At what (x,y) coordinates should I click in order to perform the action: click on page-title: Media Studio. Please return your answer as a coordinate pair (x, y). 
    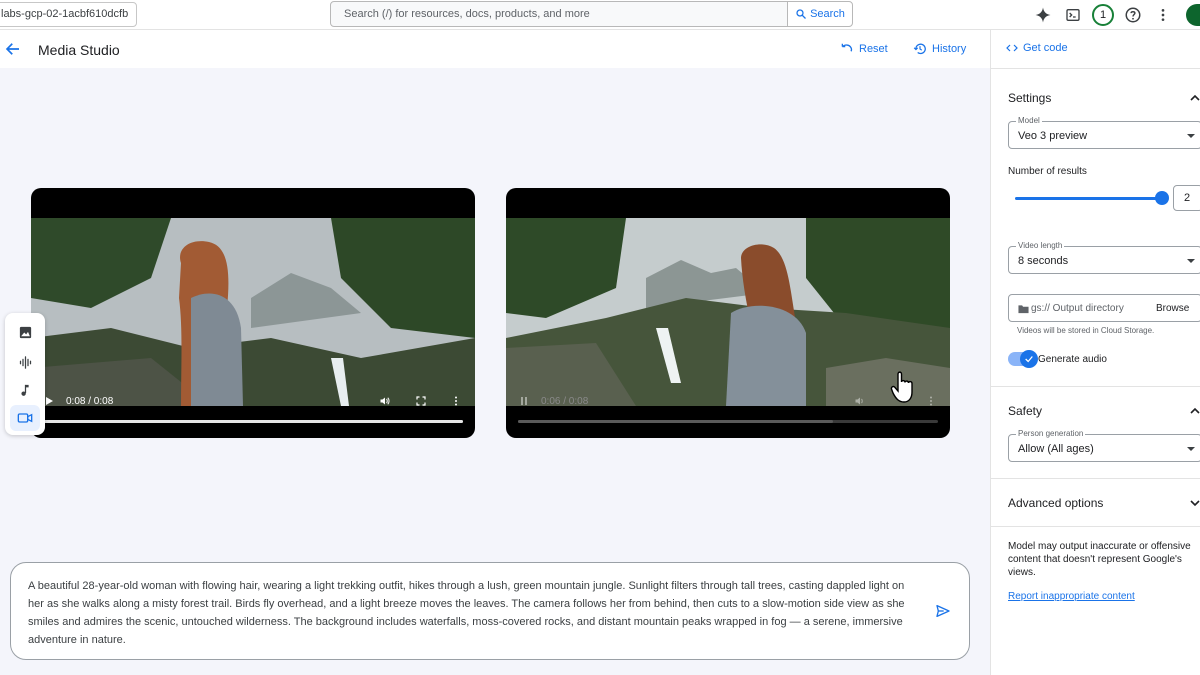
    Looking at the image, I should click on (79, 50).